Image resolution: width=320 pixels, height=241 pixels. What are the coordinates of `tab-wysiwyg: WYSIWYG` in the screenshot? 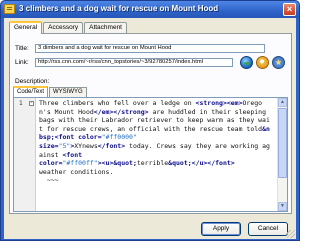 It's located at (68, 92).